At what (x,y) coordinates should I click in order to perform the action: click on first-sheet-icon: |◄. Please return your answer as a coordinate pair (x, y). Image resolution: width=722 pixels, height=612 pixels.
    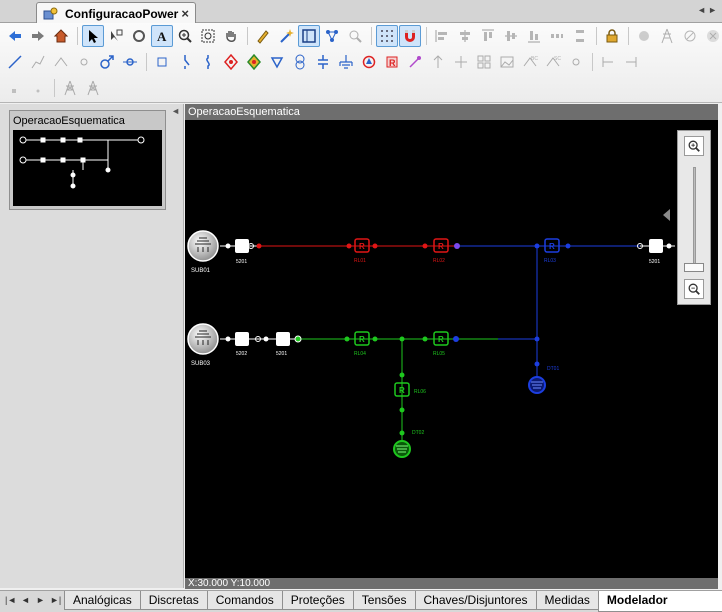
    Looking at the image, I should click on (10, 600).